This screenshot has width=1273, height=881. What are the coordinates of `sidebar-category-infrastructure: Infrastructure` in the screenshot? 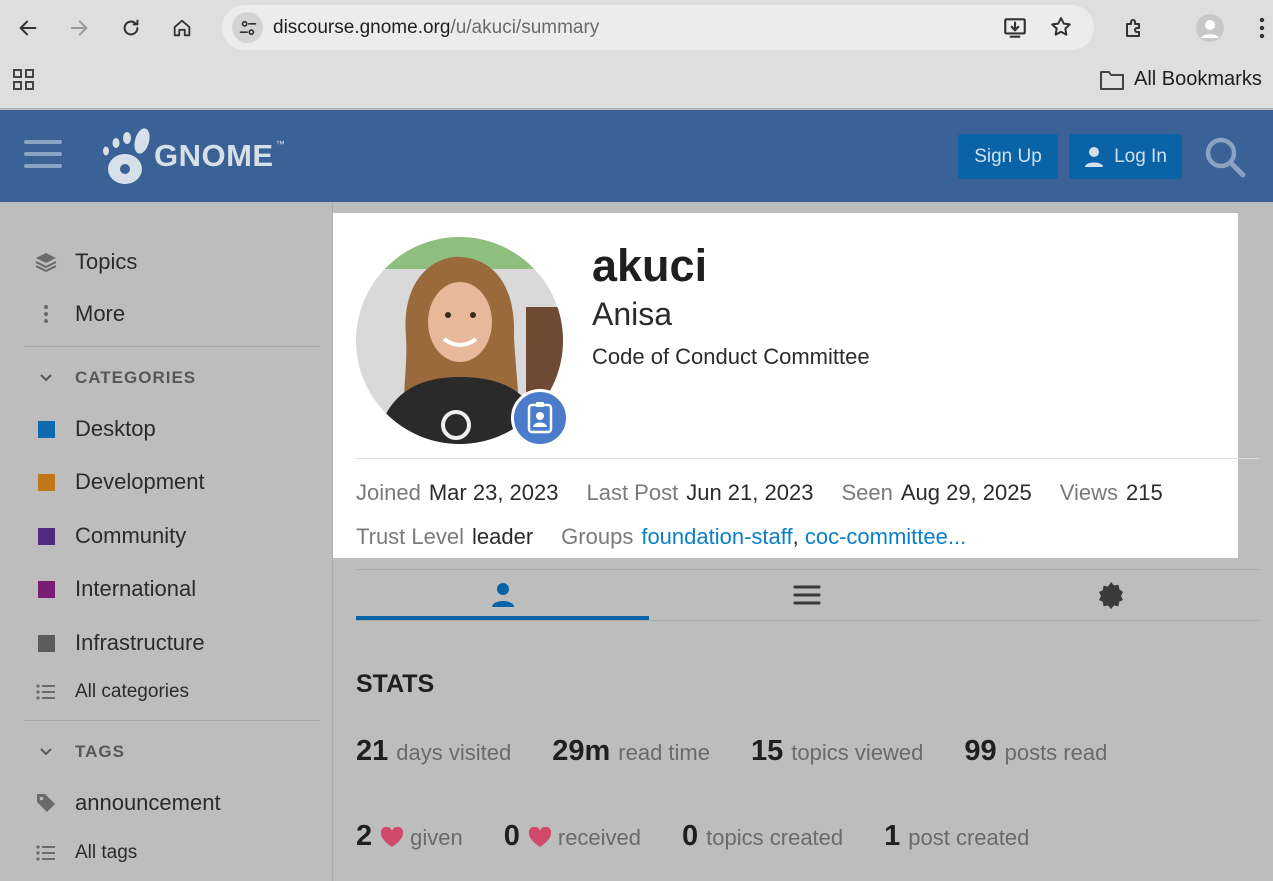 It's located at (119, 643).